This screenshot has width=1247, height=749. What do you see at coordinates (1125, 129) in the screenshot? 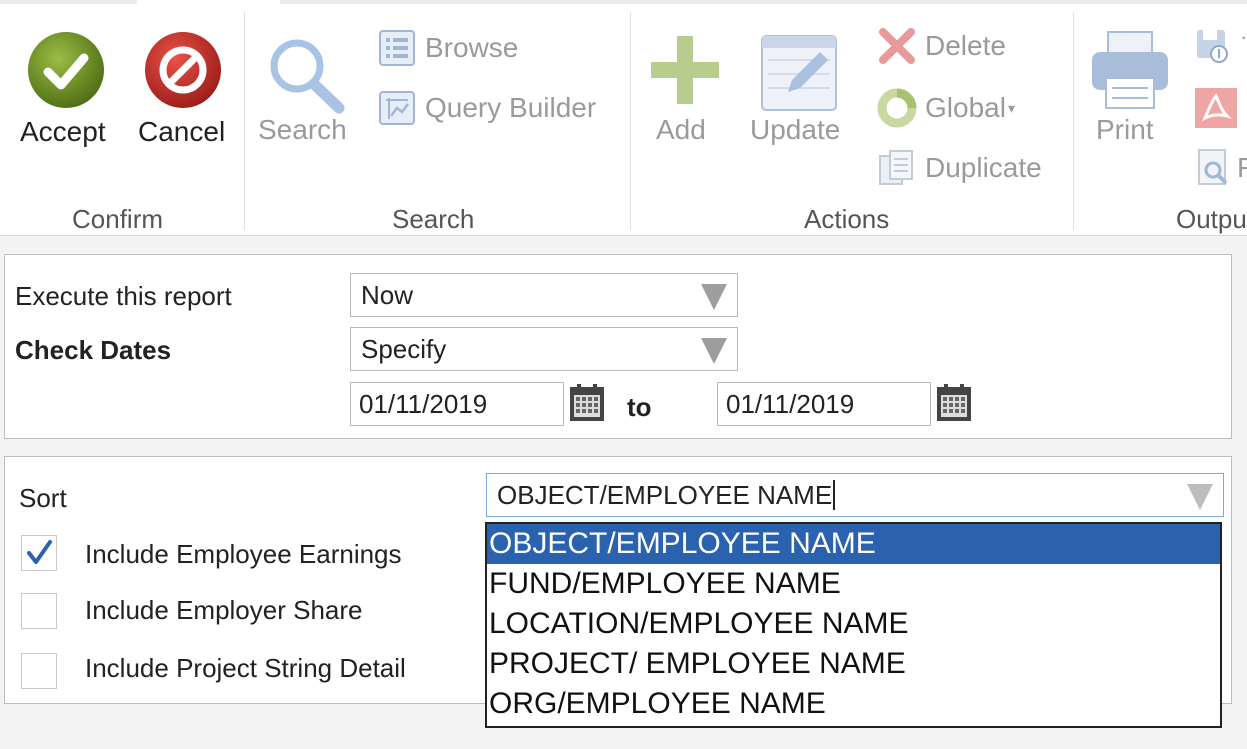
I see `print-label: Print` at bounding box center [1125, 129].